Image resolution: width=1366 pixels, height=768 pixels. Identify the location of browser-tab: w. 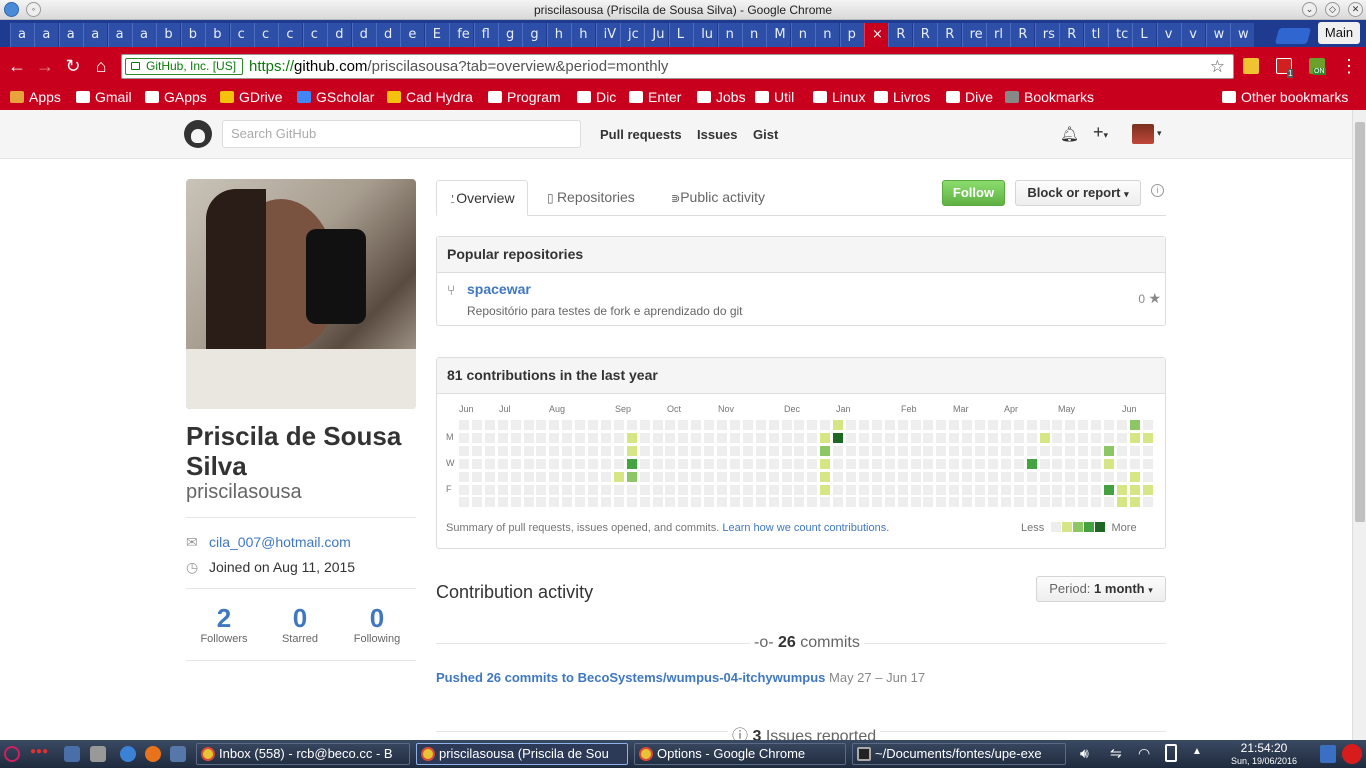
(1217, 35).